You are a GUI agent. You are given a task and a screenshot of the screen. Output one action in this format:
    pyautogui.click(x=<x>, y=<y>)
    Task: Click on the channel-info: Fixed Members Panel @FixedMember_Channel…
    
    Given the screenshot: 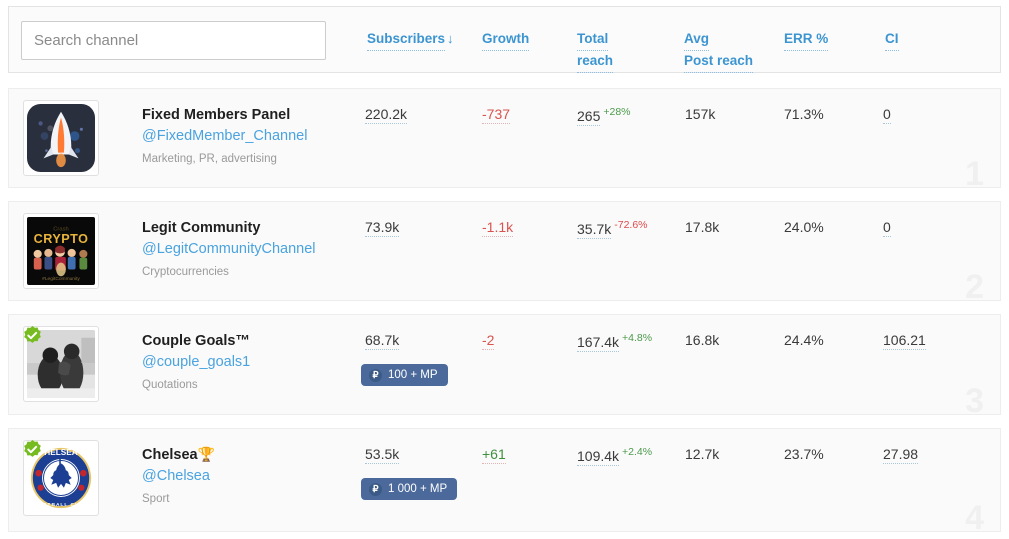 What is the action you would take?
    pyautogui.click(x=249, y=135)
    